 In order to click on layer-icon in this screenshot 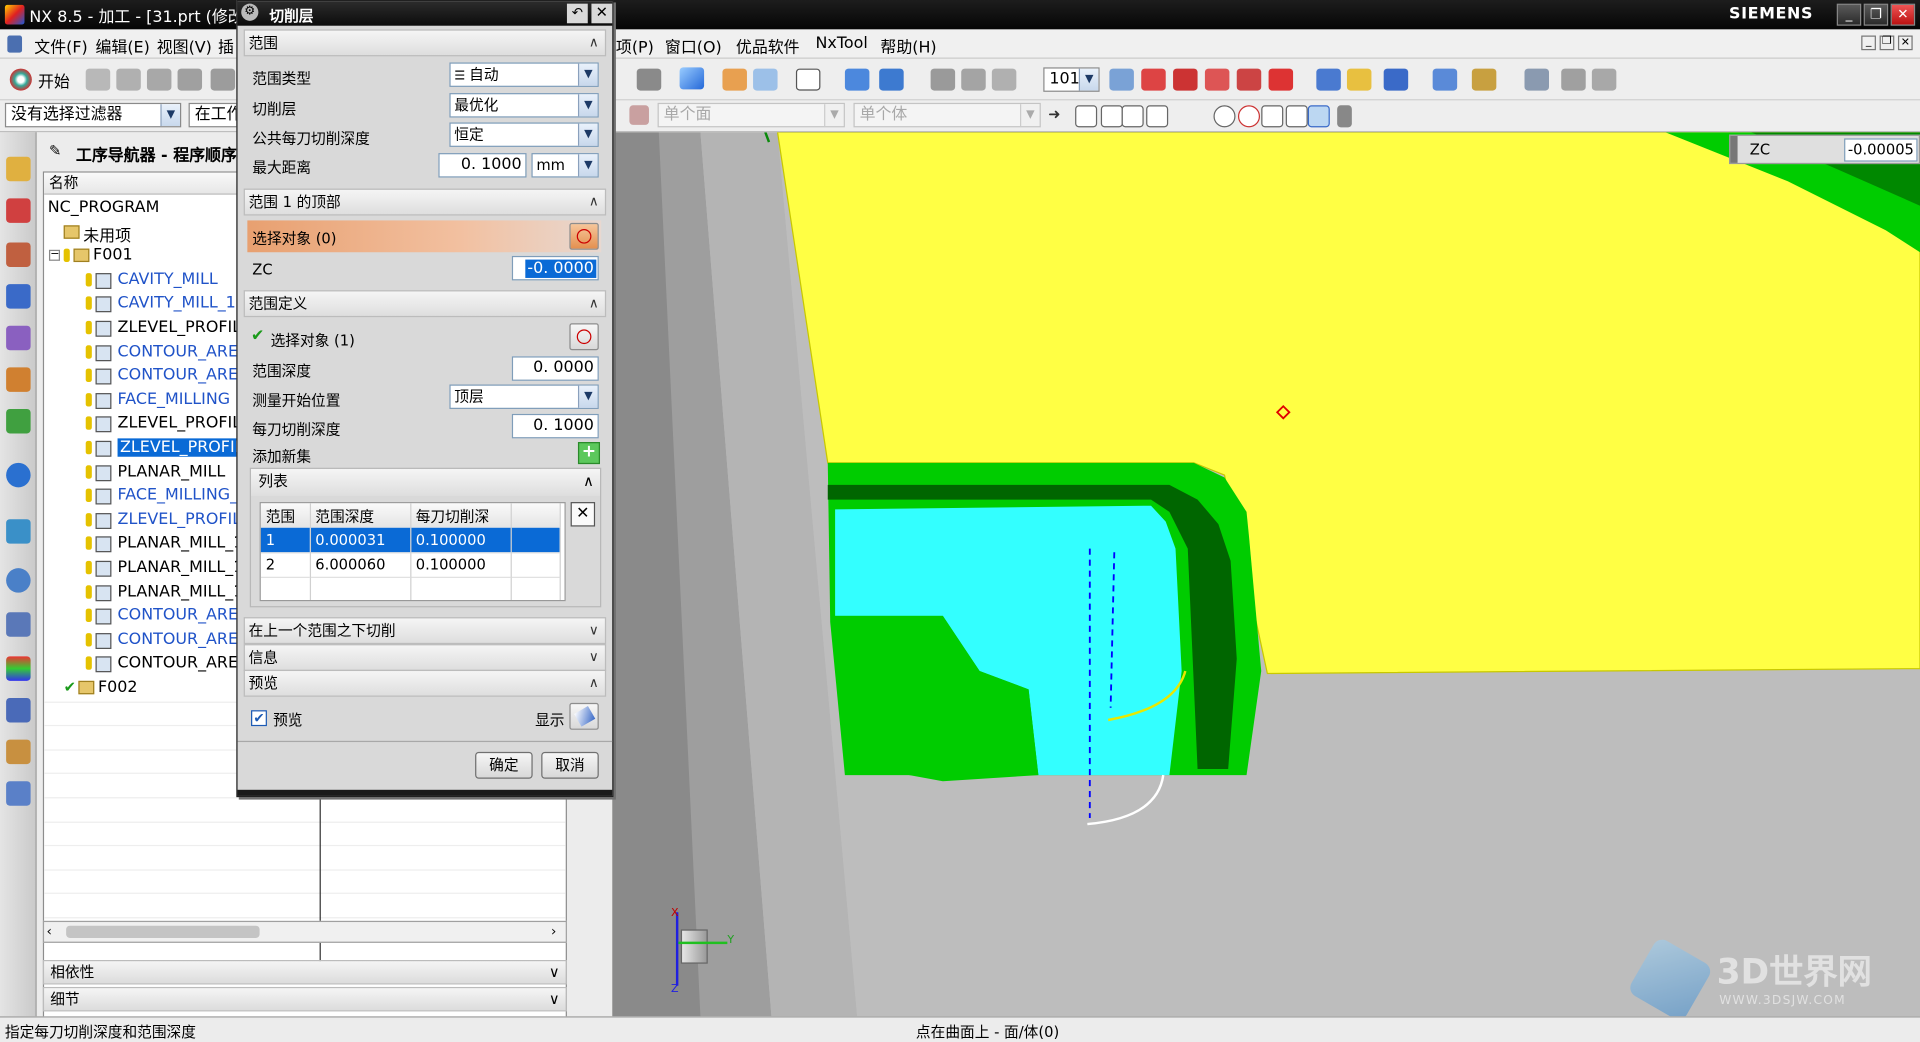, I will do `click(1121, 79)`.